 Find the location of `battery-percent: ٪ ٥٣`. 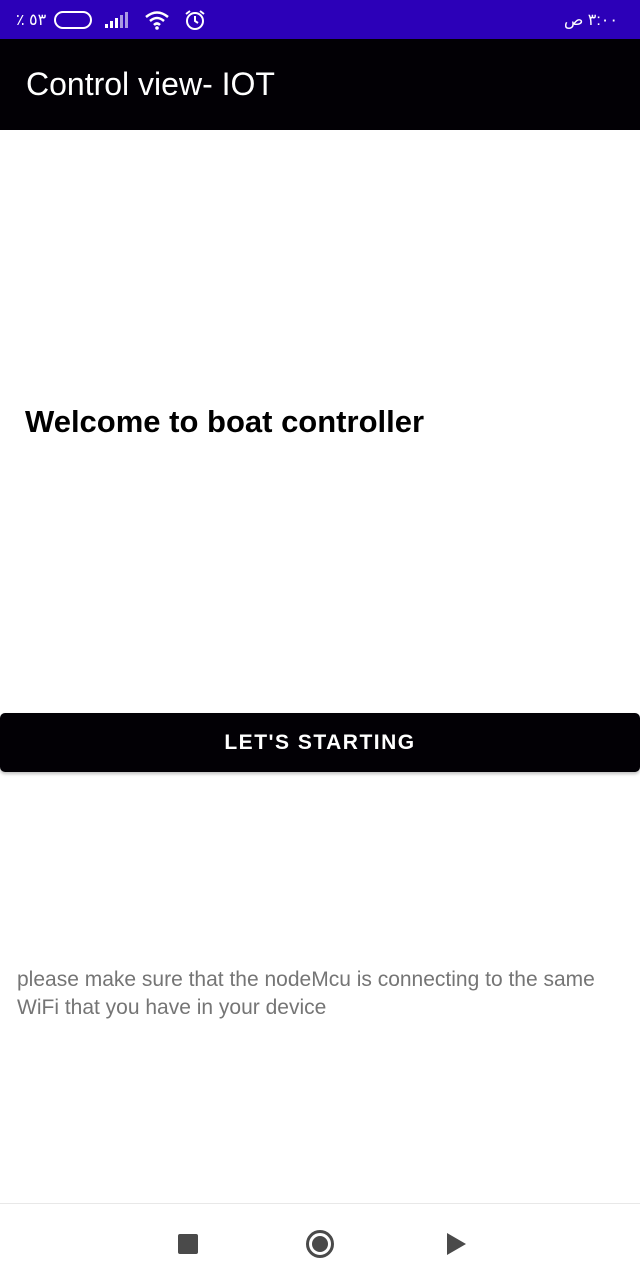

battery-percent: ٪ ٥٣ is located at coordinates (31, 20).